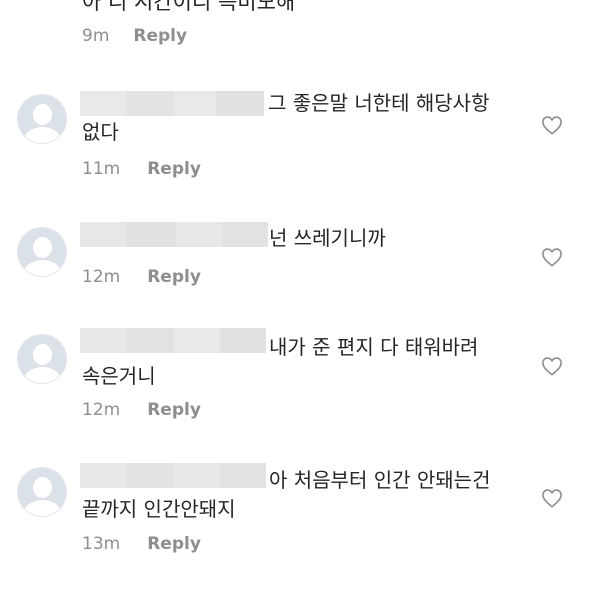  Describe the element at coordinates (286, 494) in the screenshot. I see `comment-text: 아 처음부터 인간 안돼는건 끝까지 인간안돼지` at that location.